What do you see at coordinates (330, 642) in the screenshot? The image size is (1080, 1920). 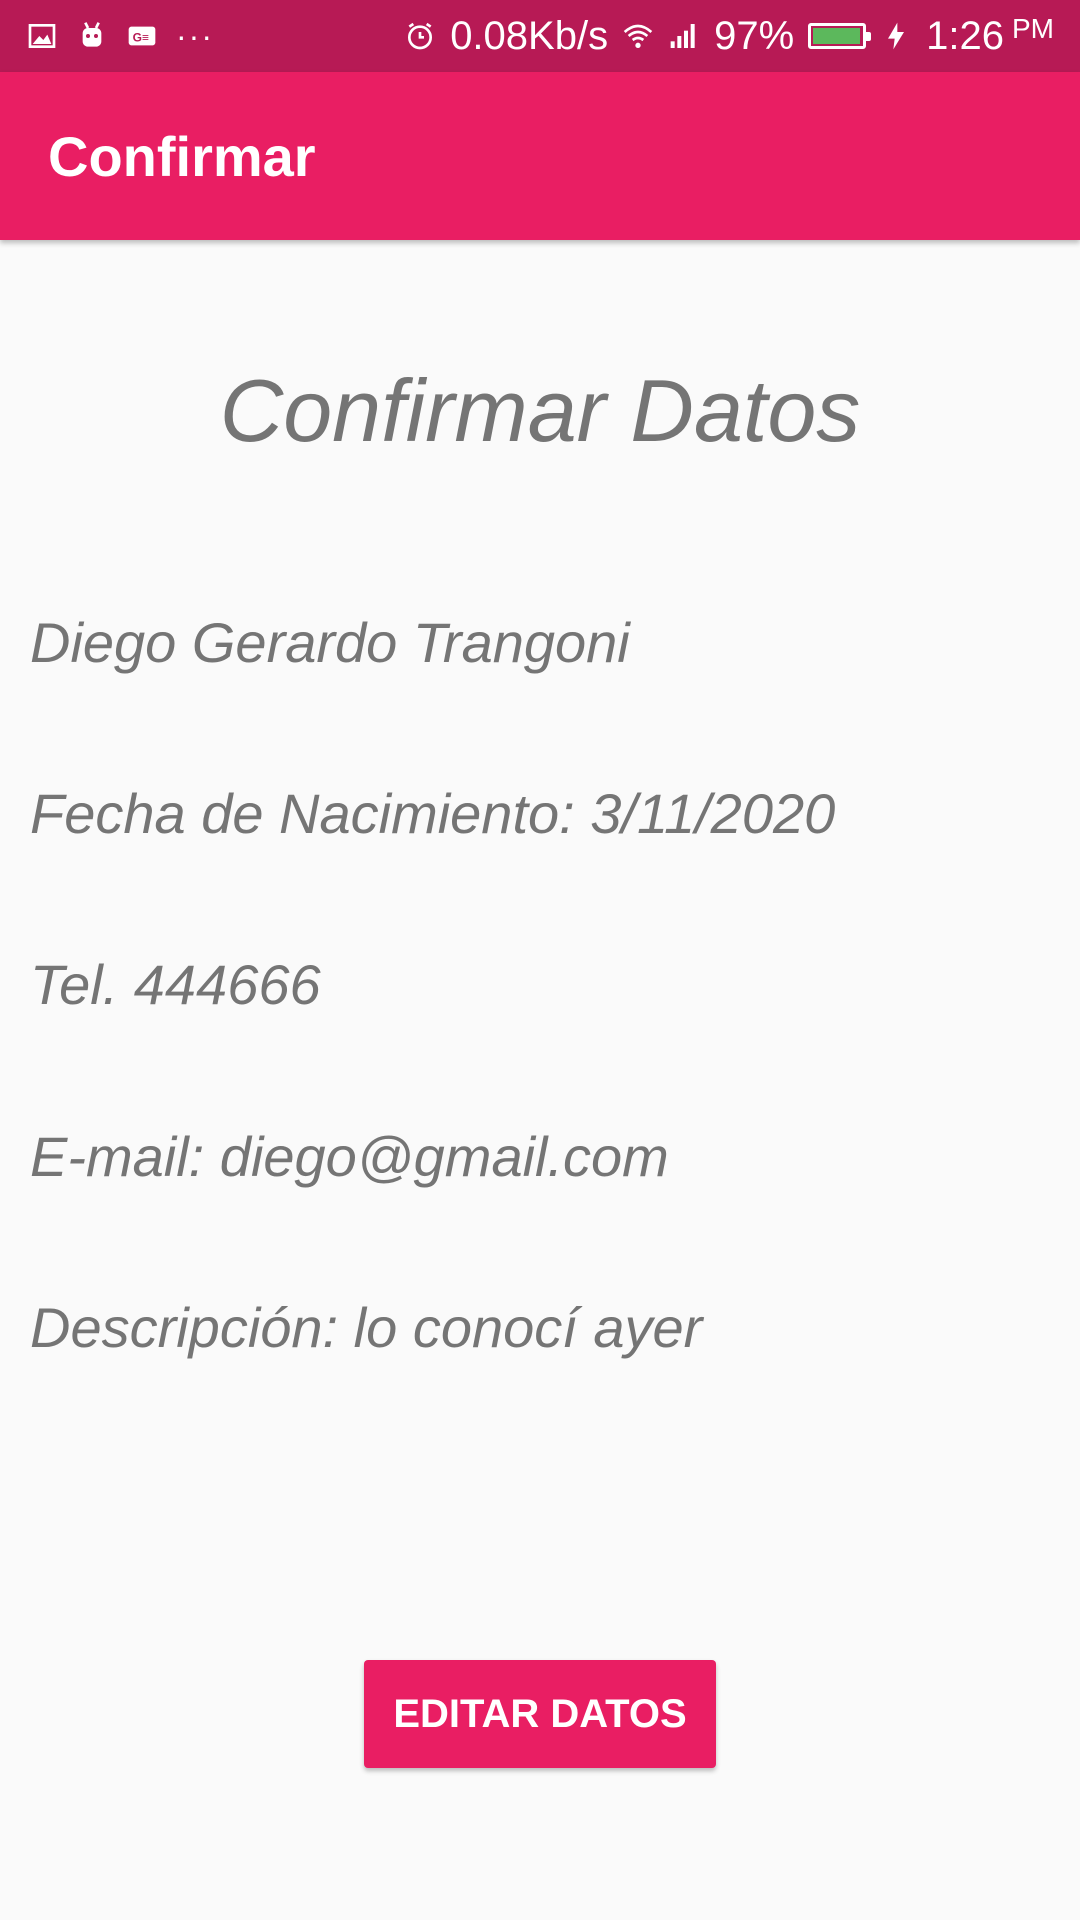 I see `name-text: Diego Gerardo Trangoni` at bounding box center [330, 642].